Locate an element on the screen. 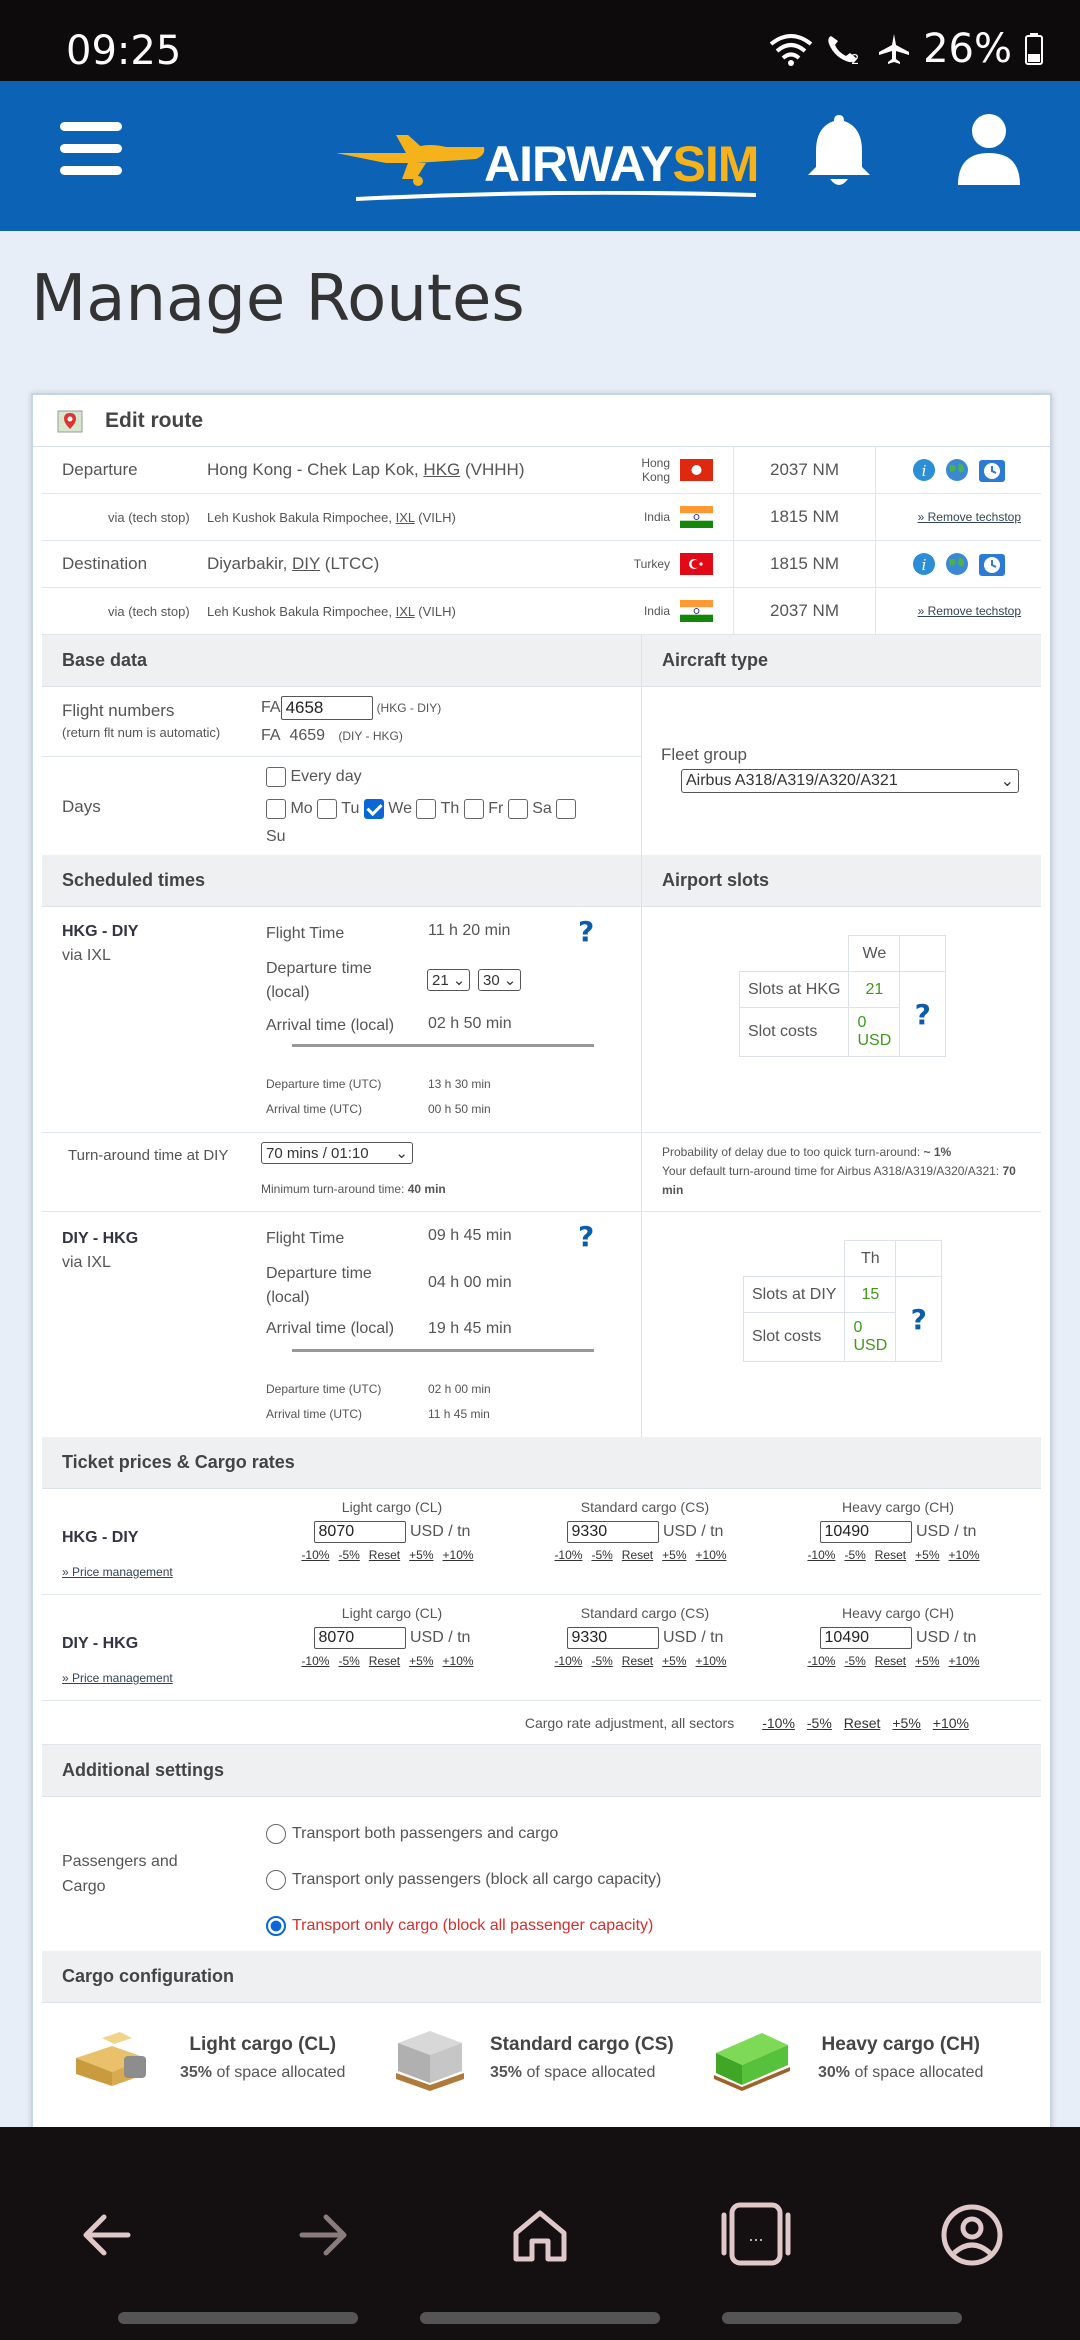  day-checkbox-fr is located at coordinates (473, 808).